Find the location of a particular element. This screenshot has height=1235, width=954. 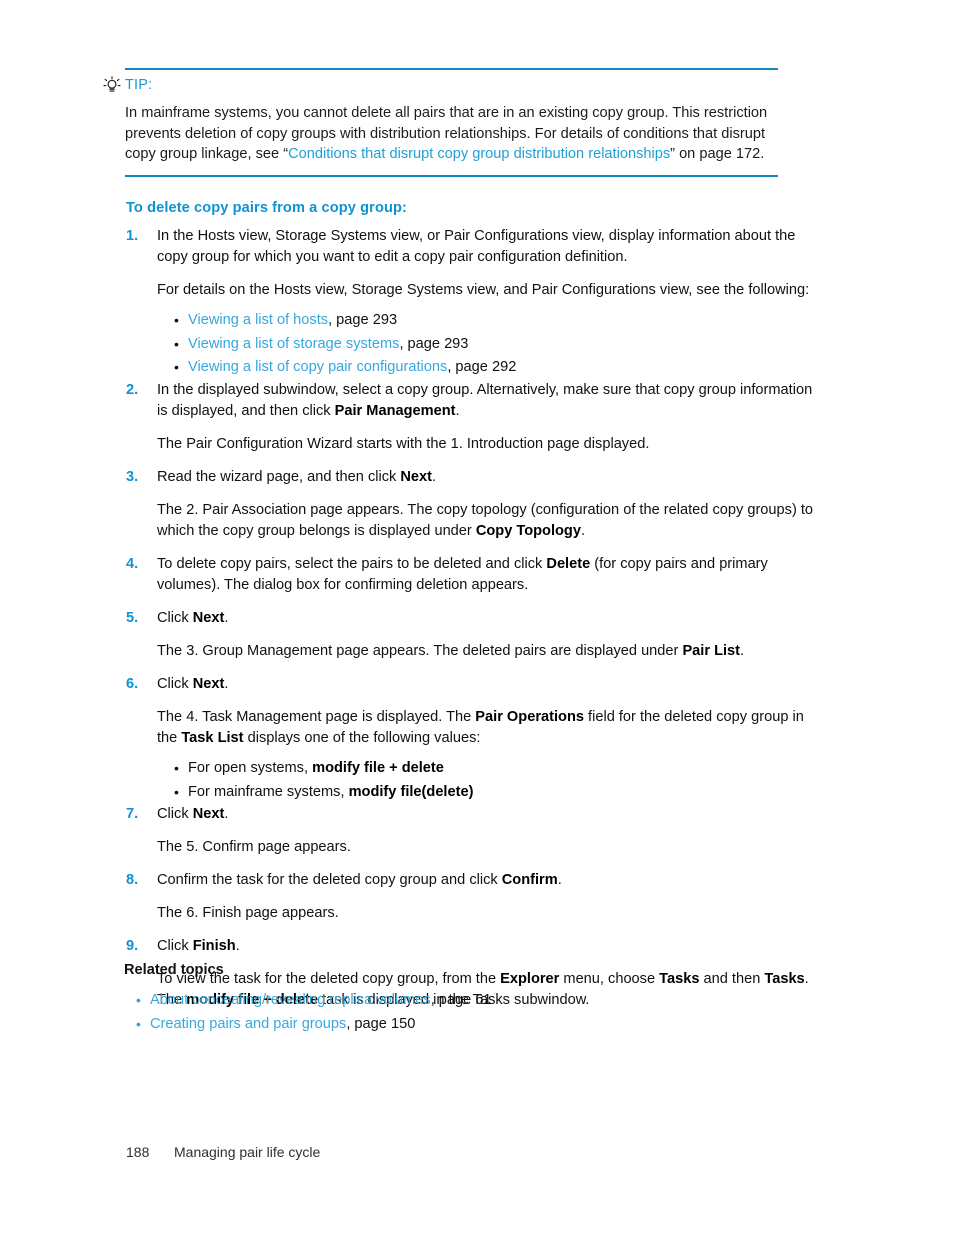

step-number: 6. is located at coordinates (132, 683).